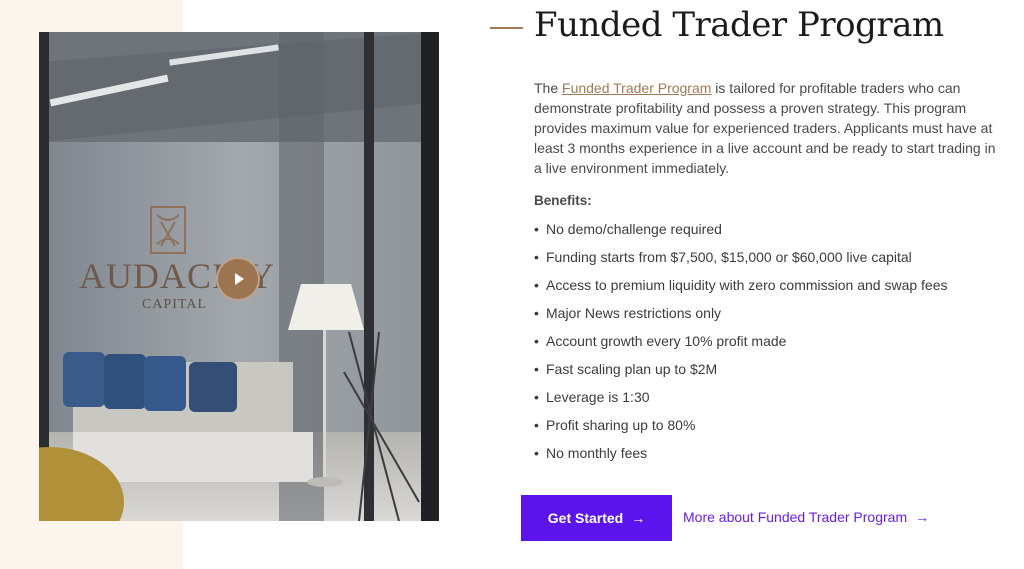 Image resolution: width=1024 pixels, height=569 pixels. I want to click on benefit-text: Major News restrictions only, so click(634, 313).